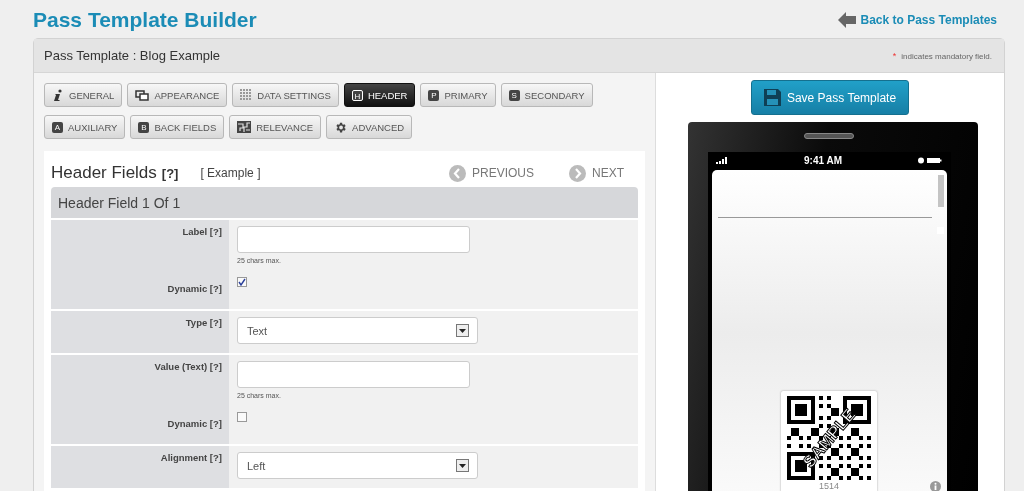 The height and width of the screenshot is (491, 1024). What do you see at coordinates (829, 136) in the screenshot?
I see `phone-speaker-icon` at bounding box center [829, 136].